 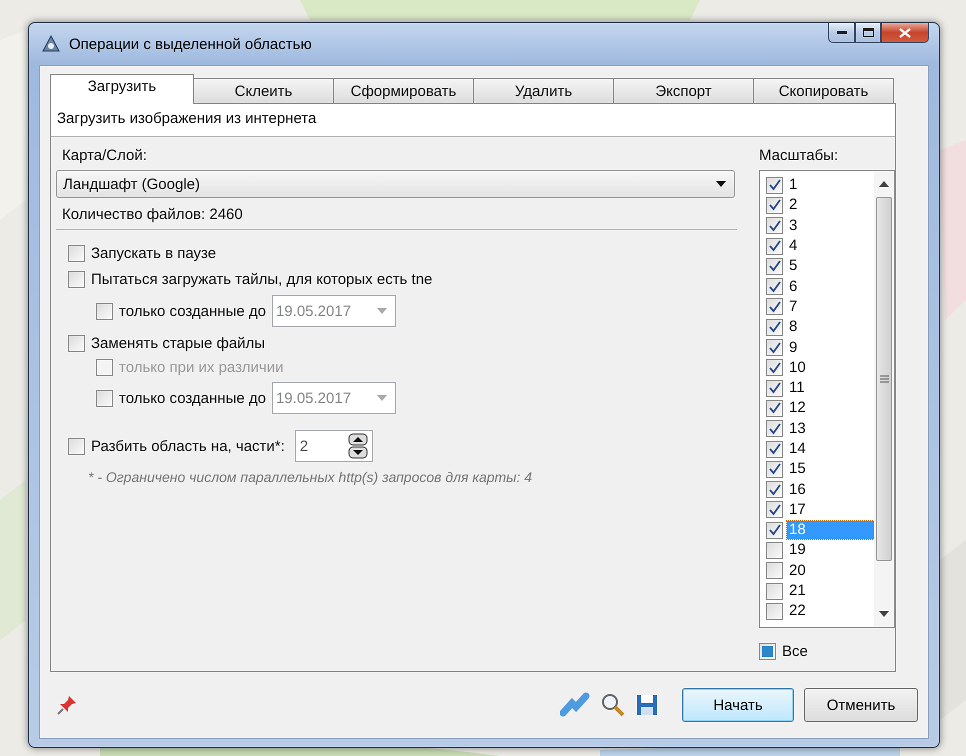 What do you see at coordinates (153, 253) in the screenshot?
I see `option-label: Запускать в паузе` at bounding box center [153, 253].